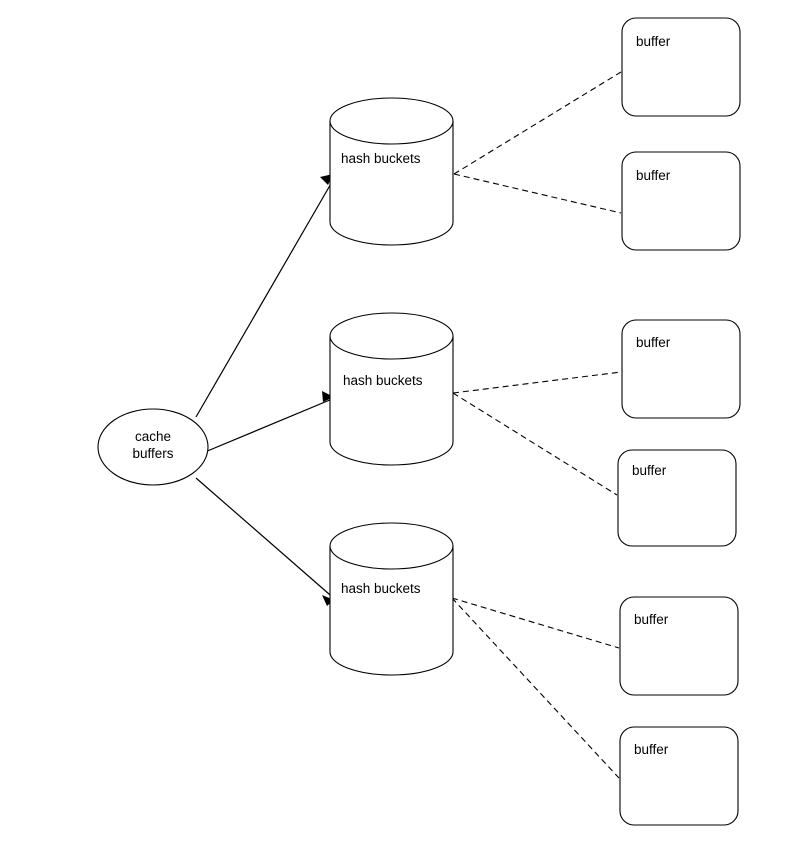  Describe the element at coordinates (153, 447) in the screenshot. I see `cache-buffers-ellipse` at that location.